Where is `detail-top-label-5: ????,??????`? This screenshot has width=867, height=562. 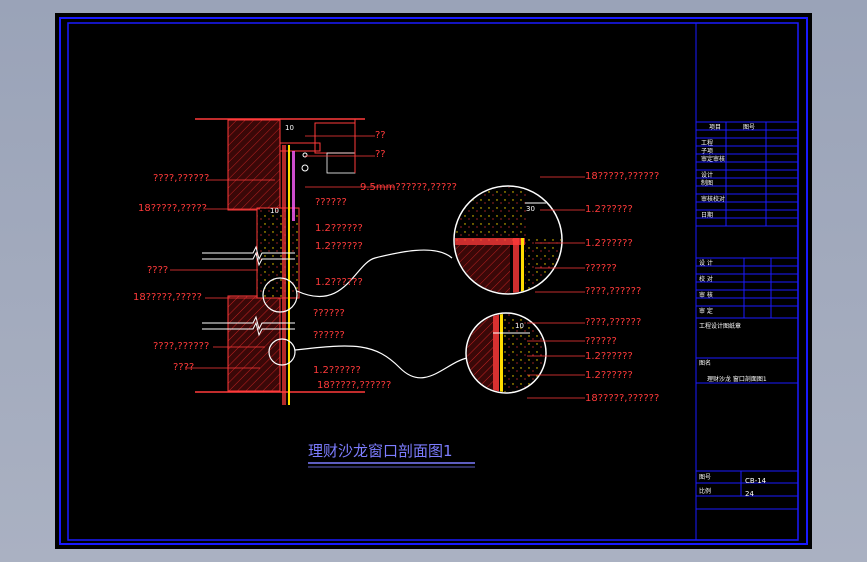 detail-top-label-5: ????,?????? is located at coordinates (613, 291).